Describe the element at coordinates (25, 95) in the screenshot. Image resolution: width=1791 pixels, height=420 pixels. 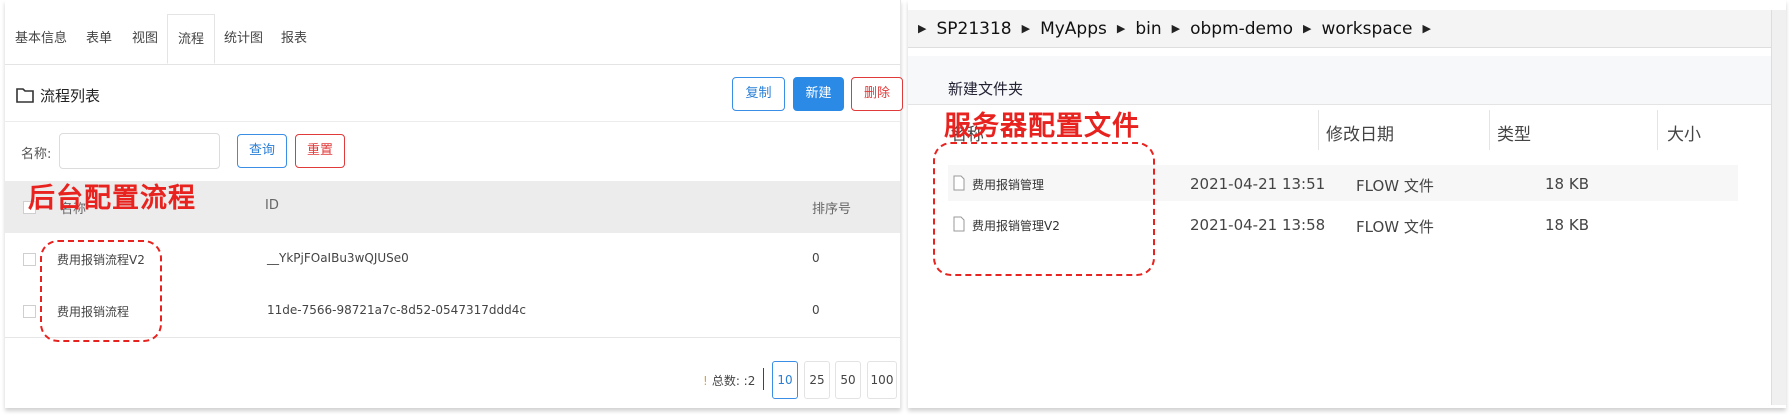
I see `folder-icon` at that location.